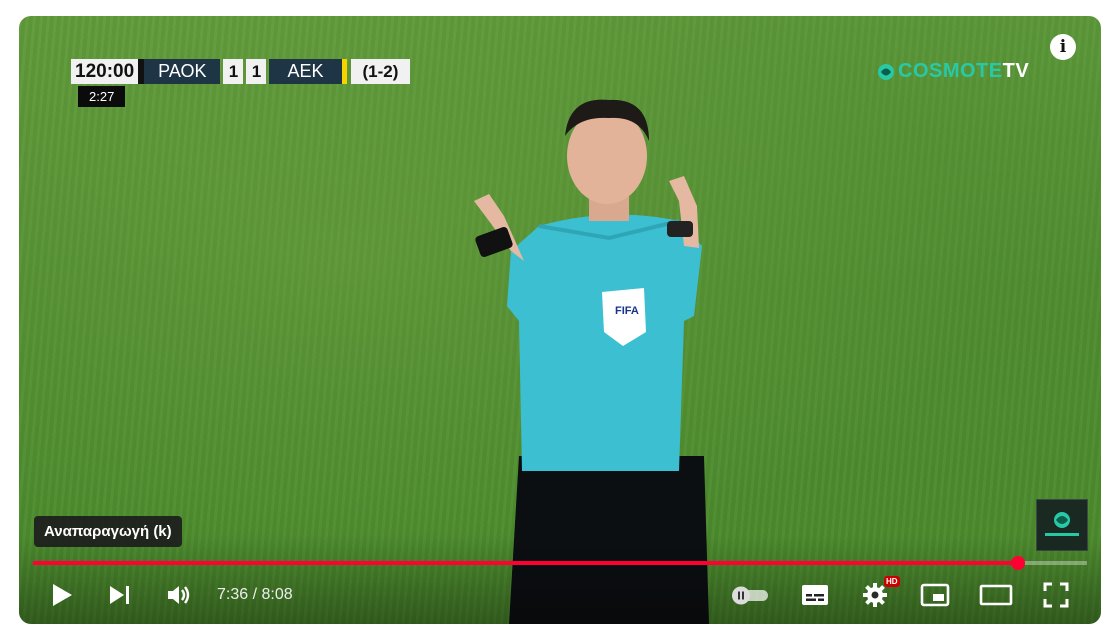 The image size is (1114, 632). Describe the element at coordinates (886, 71) in the screenshot. I see `cosmote-mark-icon` at that location.